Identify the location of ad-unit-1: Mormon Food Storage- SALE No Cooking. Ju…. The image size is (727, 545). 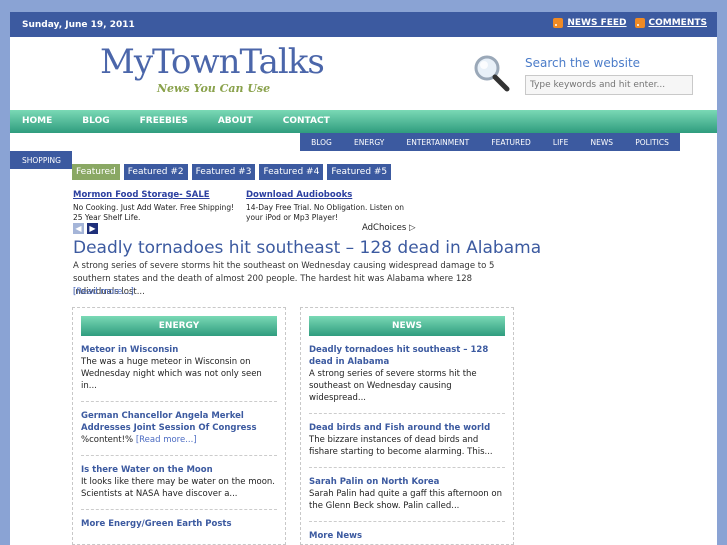
(158, 206).